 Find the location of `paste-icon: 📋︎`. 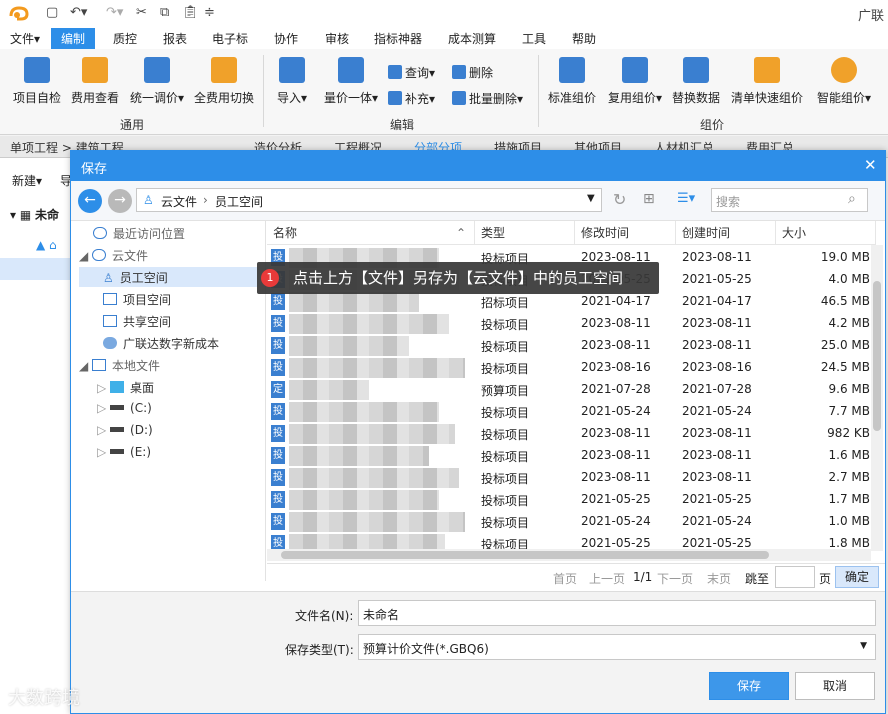

paste-icon: 📋︎ is located at coordinates (190, 12).